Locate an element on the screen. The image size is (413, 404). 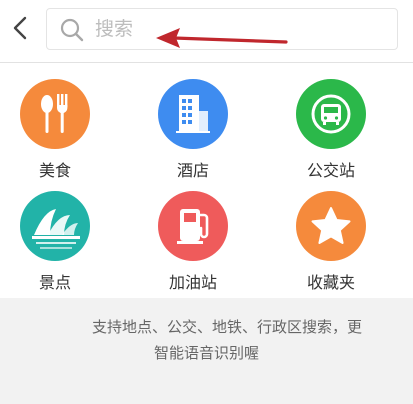
attraction-circle is located at coordinates (55, 226).